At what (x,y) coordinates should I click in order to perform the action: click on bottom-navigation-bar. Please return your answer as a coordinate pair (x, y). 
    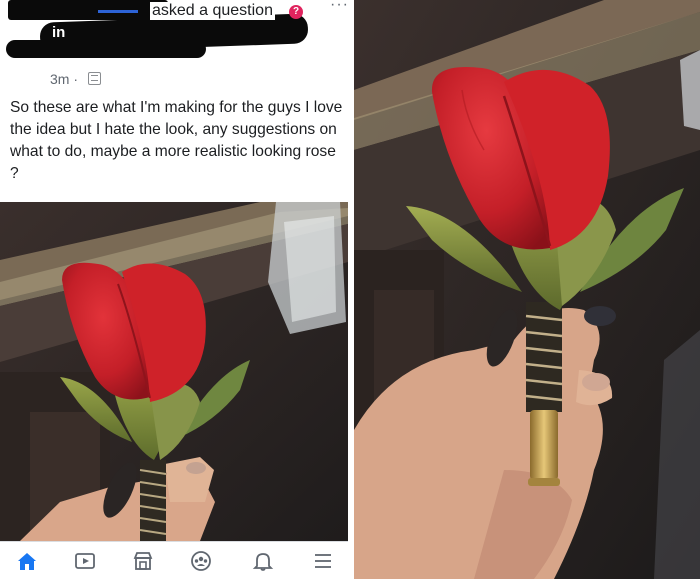
    Looking at the image, I should click on (174, 560).